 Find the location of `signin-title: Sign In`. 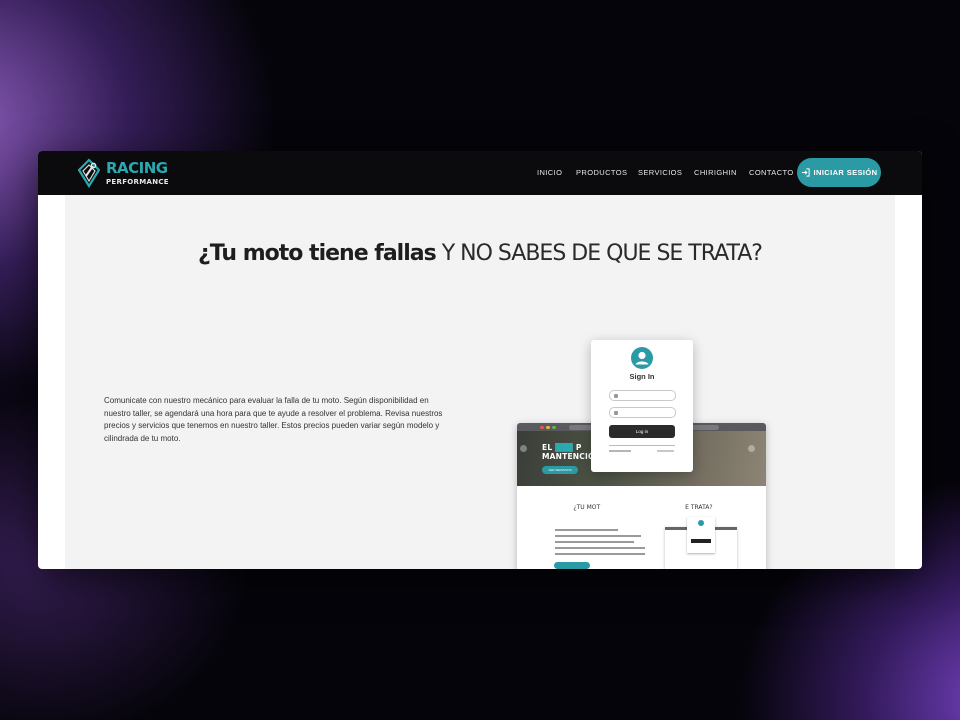

signin-title: Sign In is located at coordinates (642, 376).